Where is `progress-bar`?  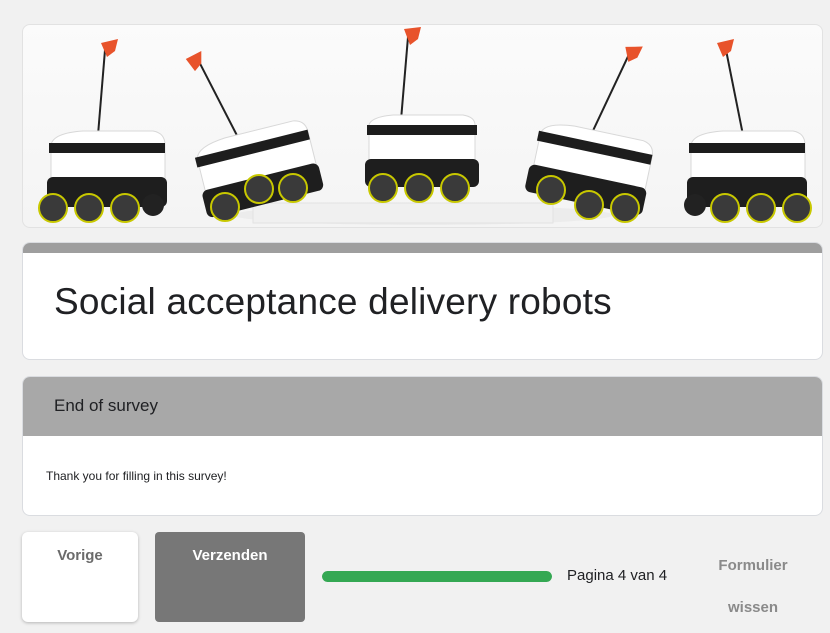 progress-bar is located at coordinates (437, 576).